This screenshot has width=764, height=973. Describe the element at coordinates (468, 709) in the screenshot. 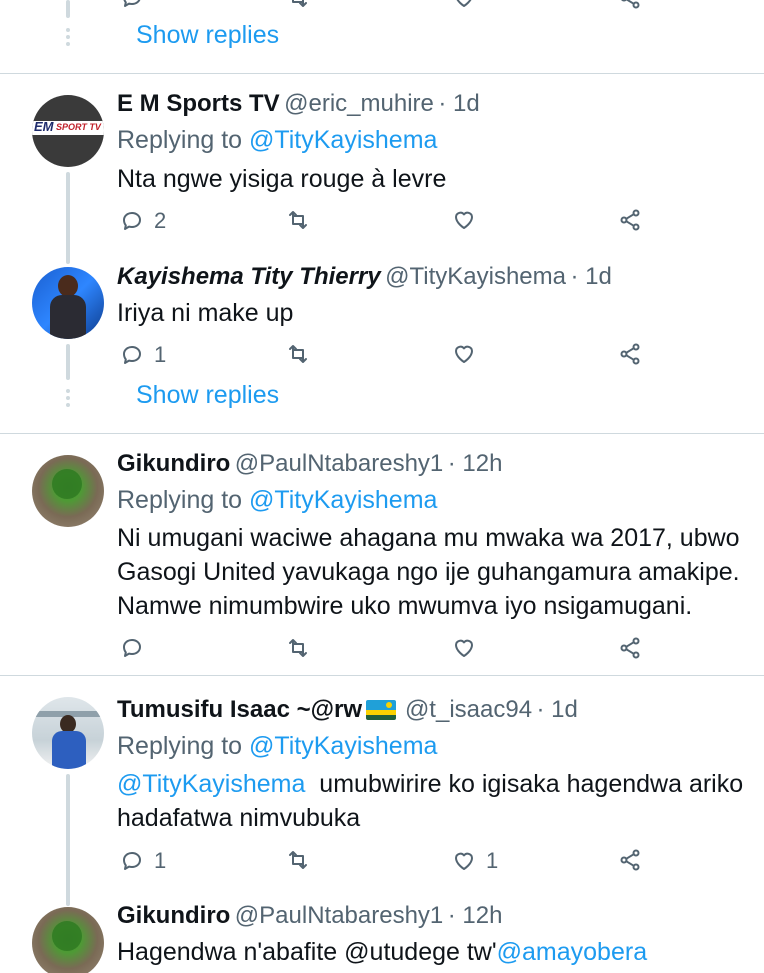

I see `handle: @t_isaac94` at that location.